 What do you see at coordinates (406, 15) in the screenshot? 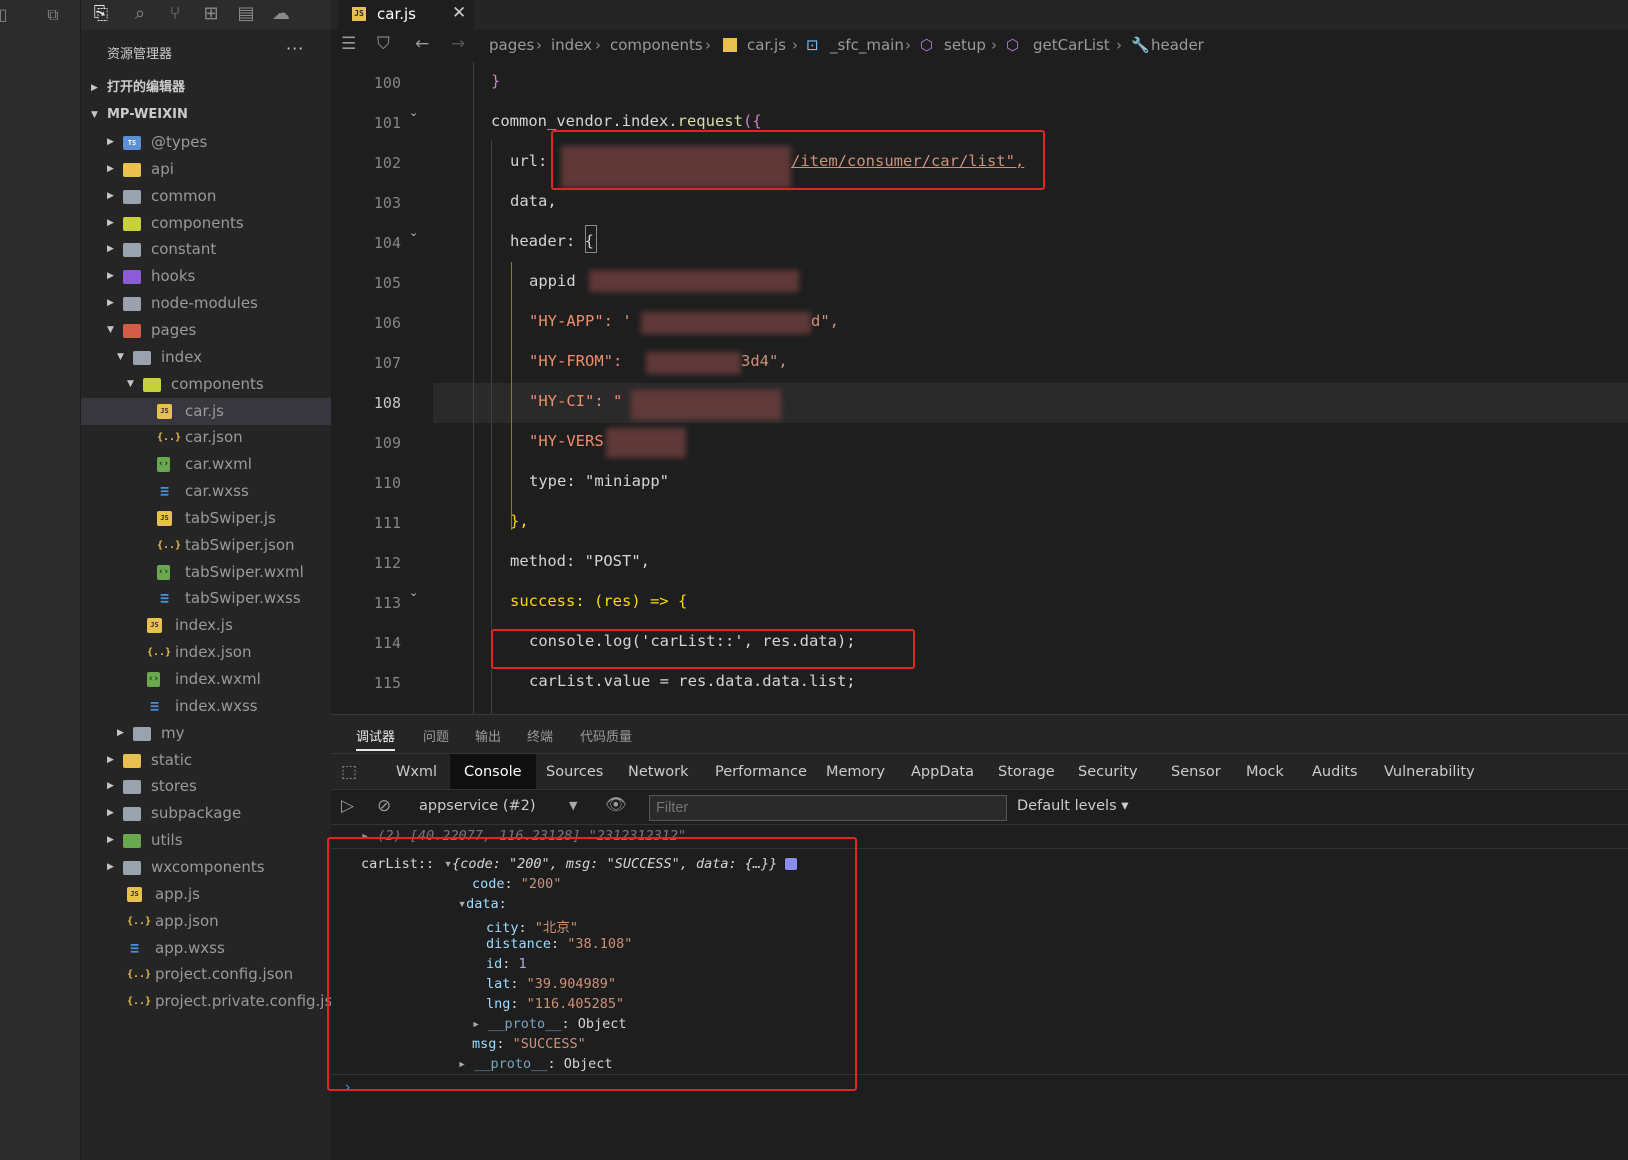
I see `tab-car-js: JS car.js ✕` at bounding box center [406, 15].